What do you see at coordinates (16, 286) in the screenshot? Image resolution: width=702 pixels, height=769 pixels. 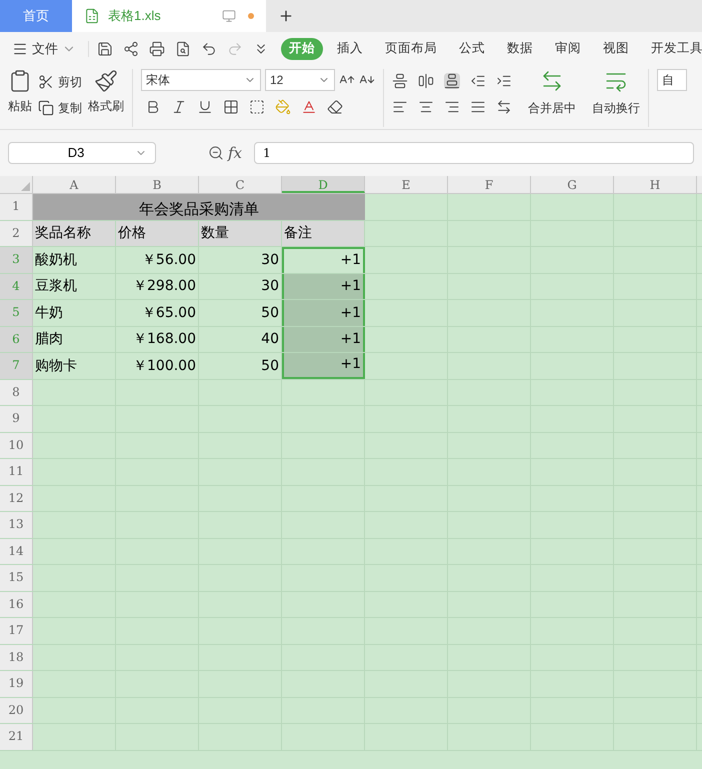 I see `row-header: 4` at bounding box center [16, 286].